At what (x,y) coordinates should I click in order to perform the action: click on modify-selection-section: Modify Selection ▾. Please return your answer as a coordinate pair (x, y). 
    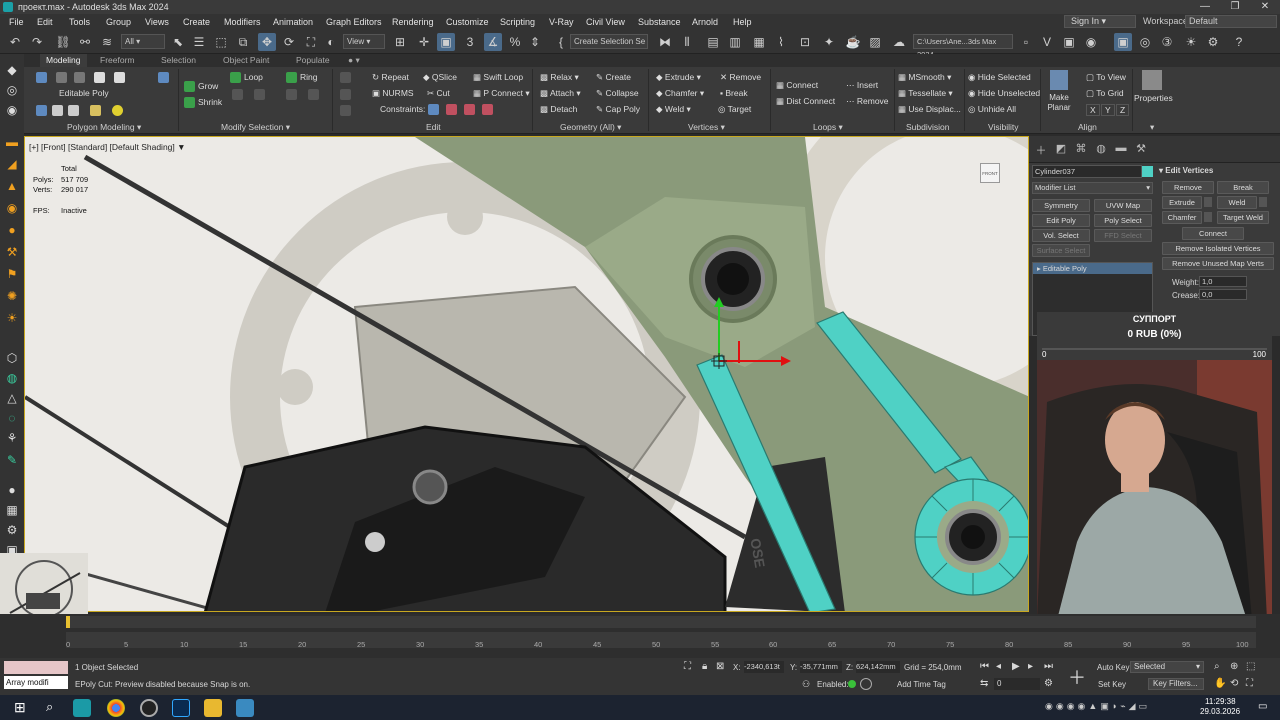
    Looking at the image, I should click on (255, 127).